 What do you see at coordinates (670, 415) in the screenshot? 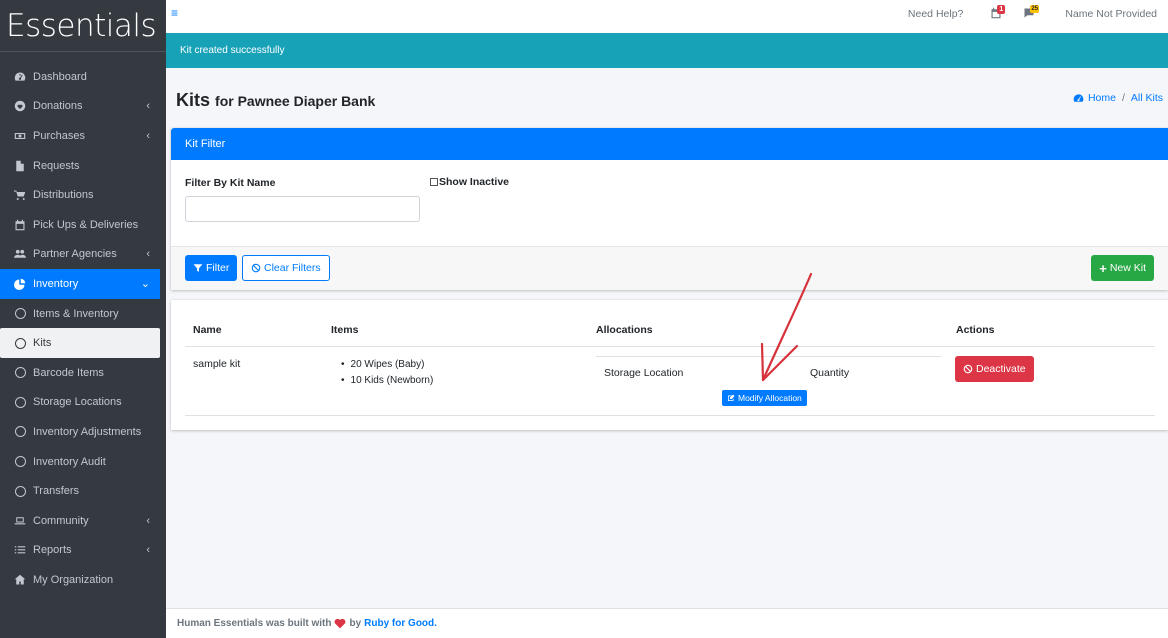
I see `table-bottom-divider` at bounding box center [670, 415].